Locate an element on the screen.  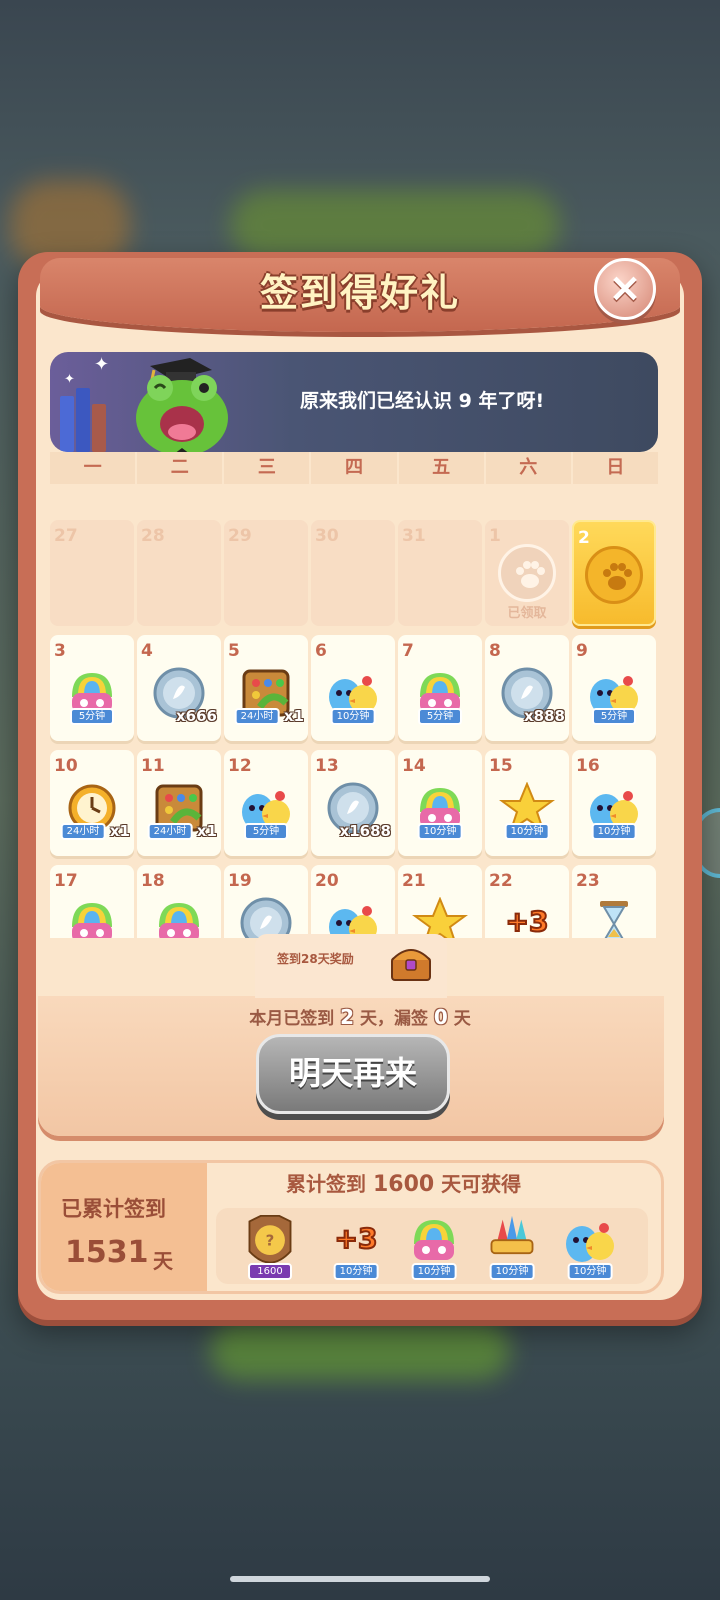
month-checkin-info: 本月已签到 2 天，漏签 0 天 is located at coordinates (360, 1016).